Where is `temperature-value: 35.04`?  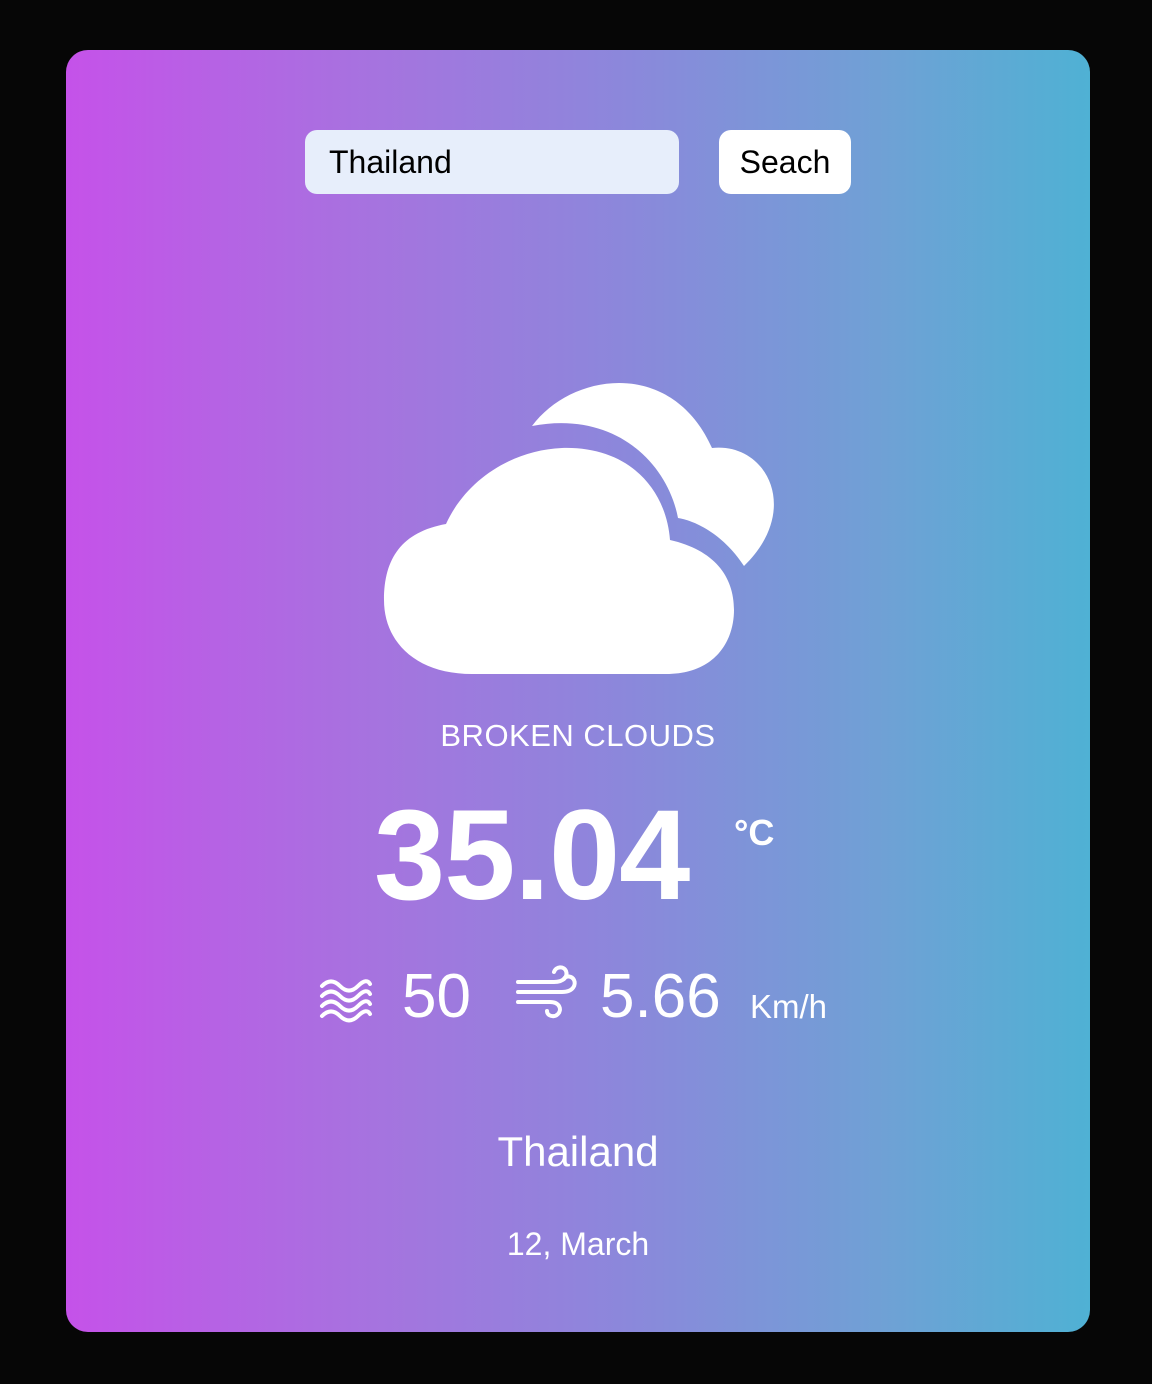 temperature-value: 35.04 is located at coordinates (532, 855).